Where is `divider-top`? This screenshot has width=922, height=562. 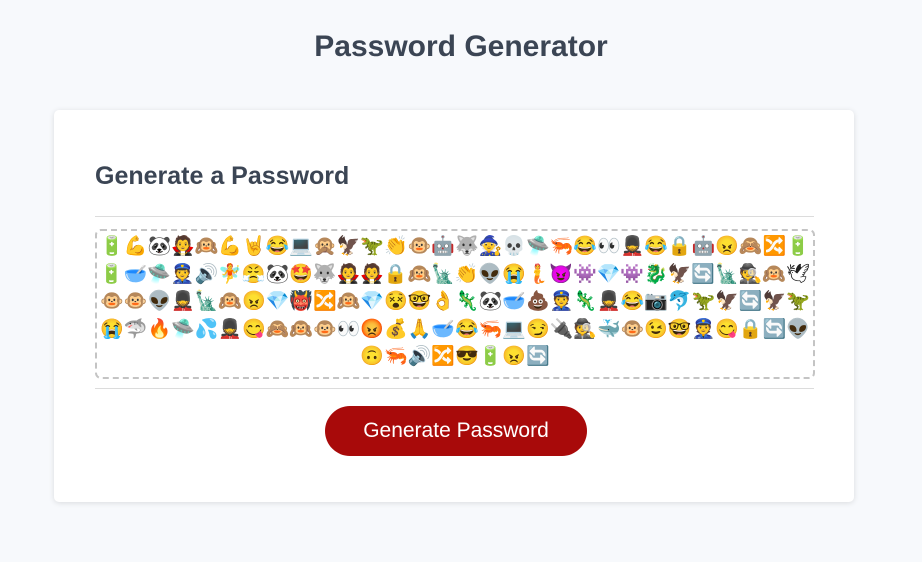
divider-top is located at coordinates (454, 216).